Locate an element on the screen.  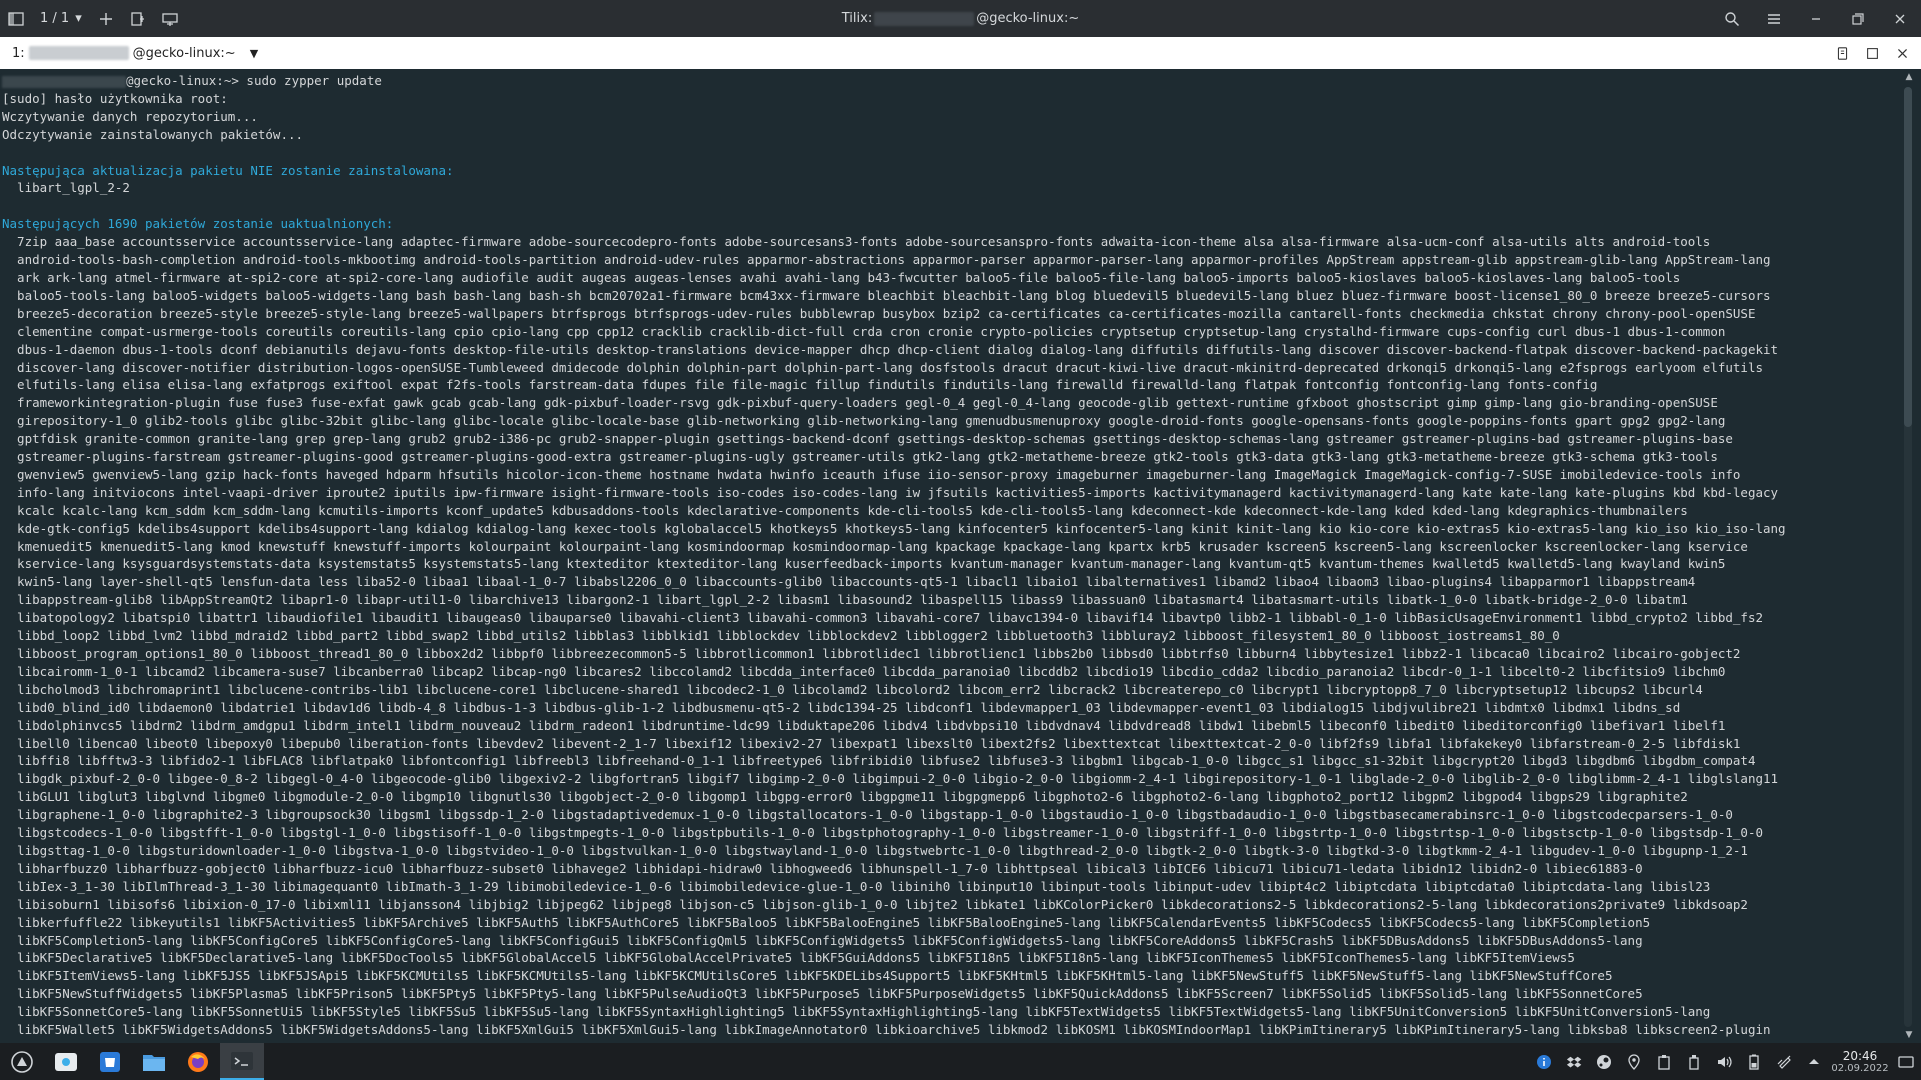
maximize-icon is located at coordinates (1872, 53).